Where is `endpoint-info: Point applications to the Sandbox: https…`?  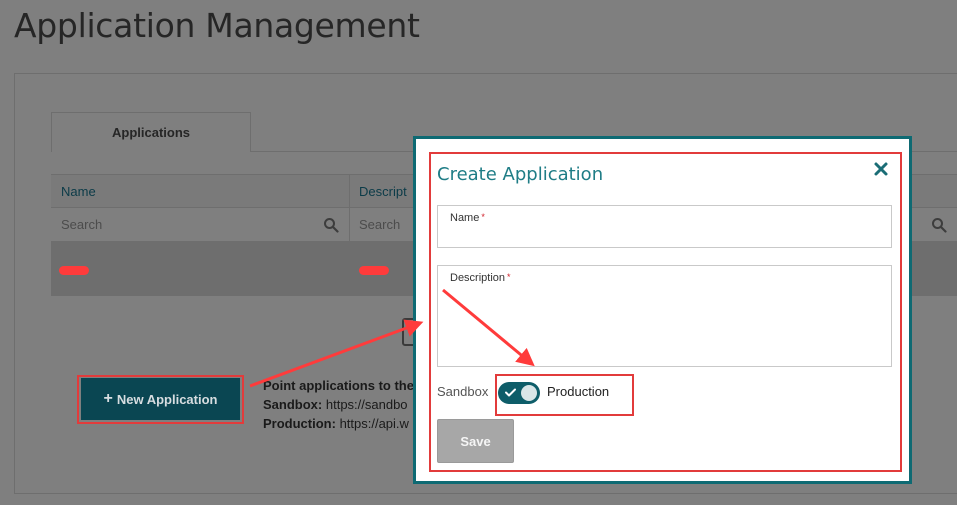
endpoint-info: Point applications to the Sandbox: https… is located at coordinates (338, 404).